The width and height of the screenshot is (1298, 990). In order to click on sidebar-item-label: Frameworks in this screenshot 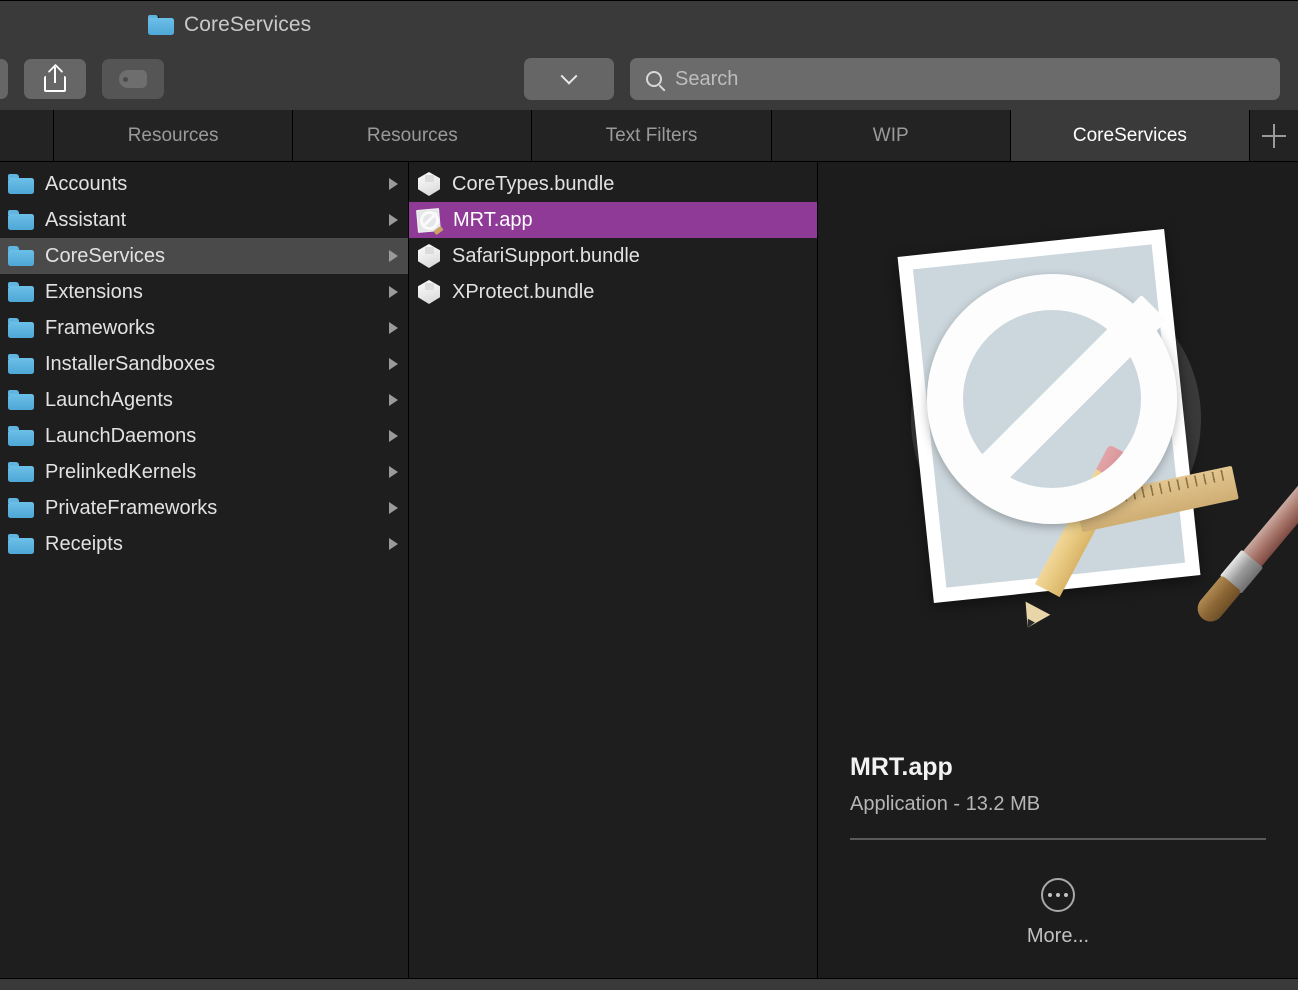, I will do `click(100, 327)`.